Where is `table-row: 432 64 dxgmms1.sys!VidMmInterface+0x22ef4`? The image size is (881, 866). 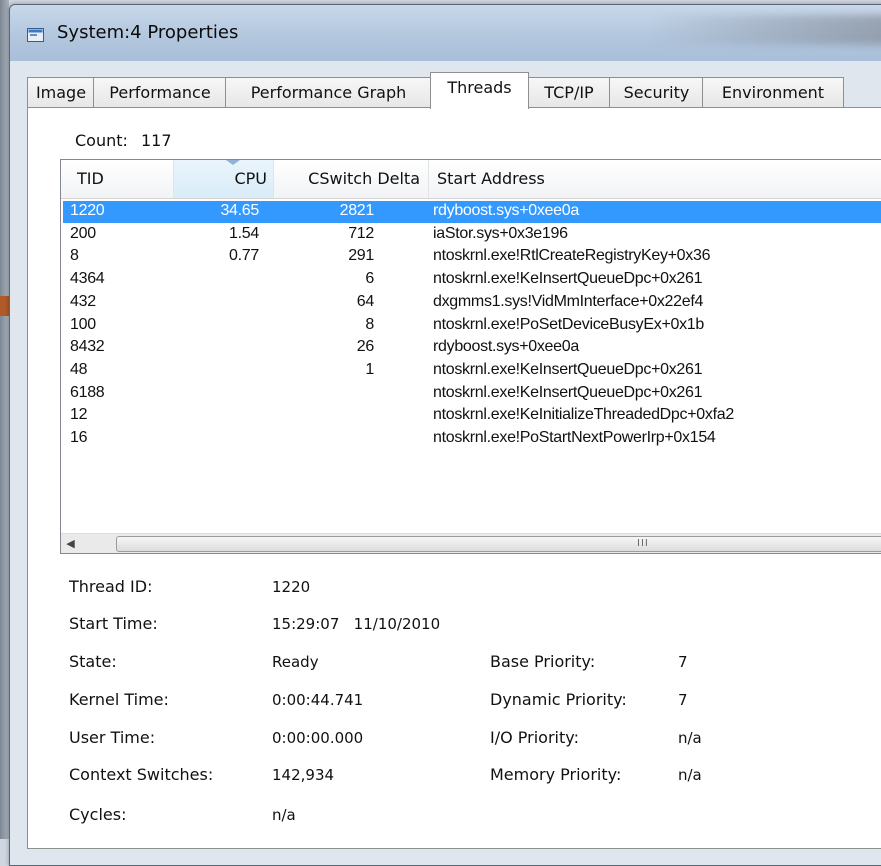
table-row: 432 64 dxgmms1.sys!VidMmInterface+0x22ef4 is located at coordinates (472, 303).